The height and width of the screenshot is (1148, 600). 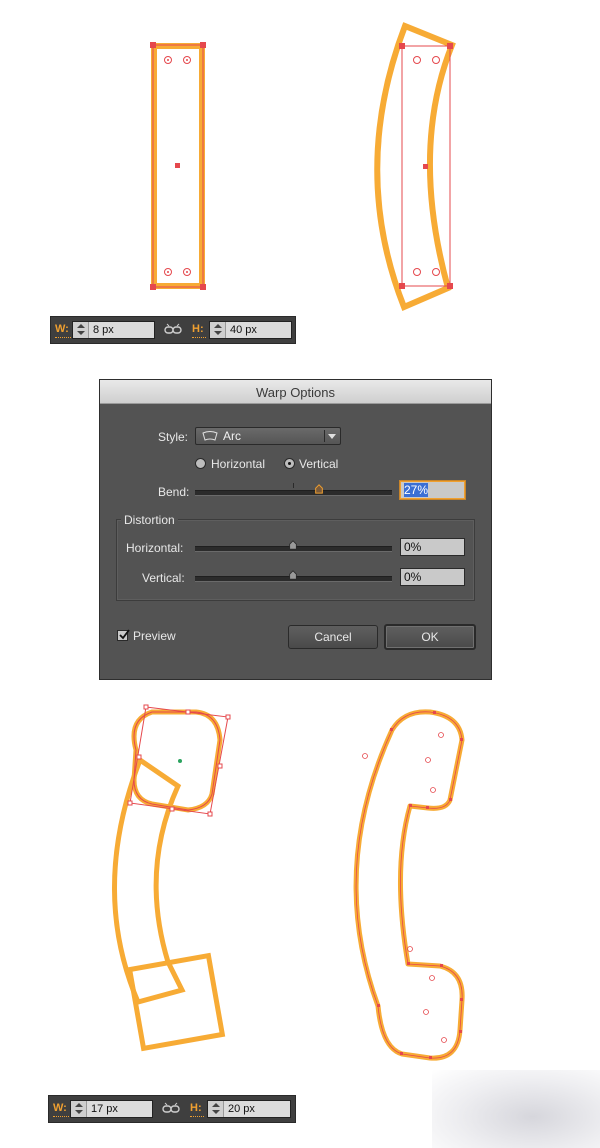 What do you see at coordinates (203, 45) in the screenshot?
I see `handle-top-right` at bounding box center [203, 45].